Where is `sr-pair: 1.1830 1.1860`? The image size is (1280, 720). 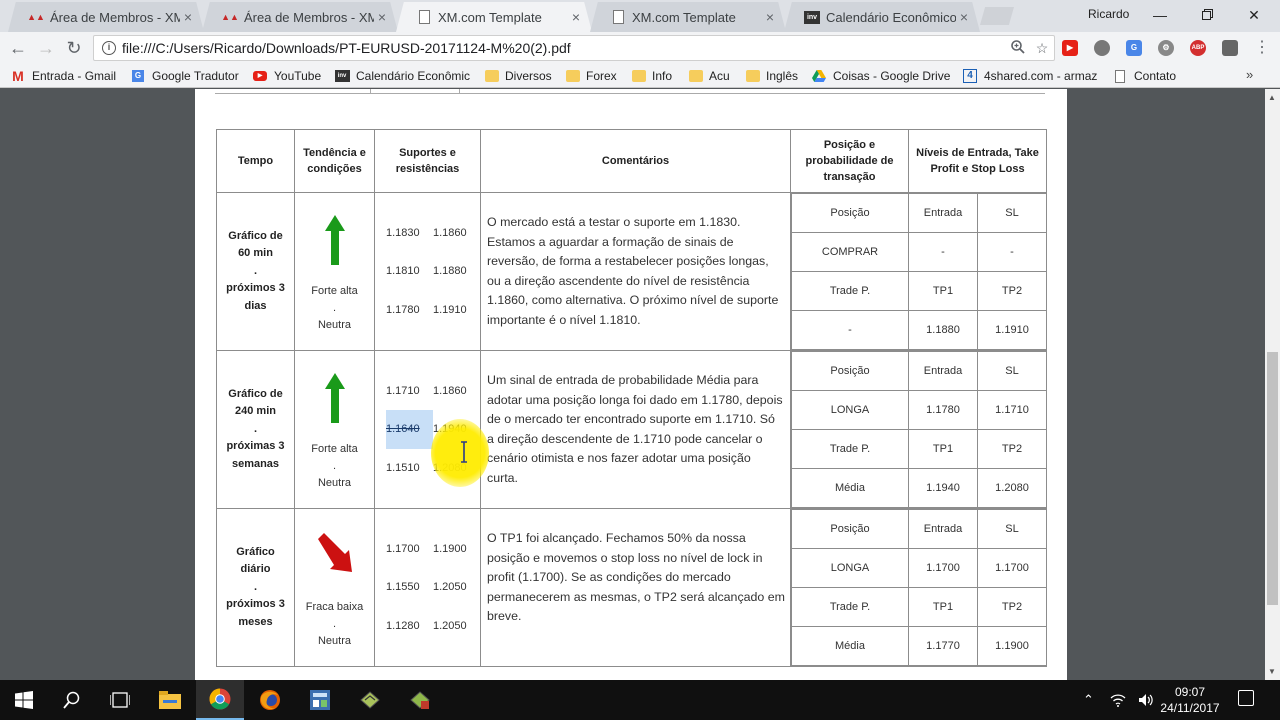
sr-pair: 1.1830 1.1860 is located at coordinates (433, 233).